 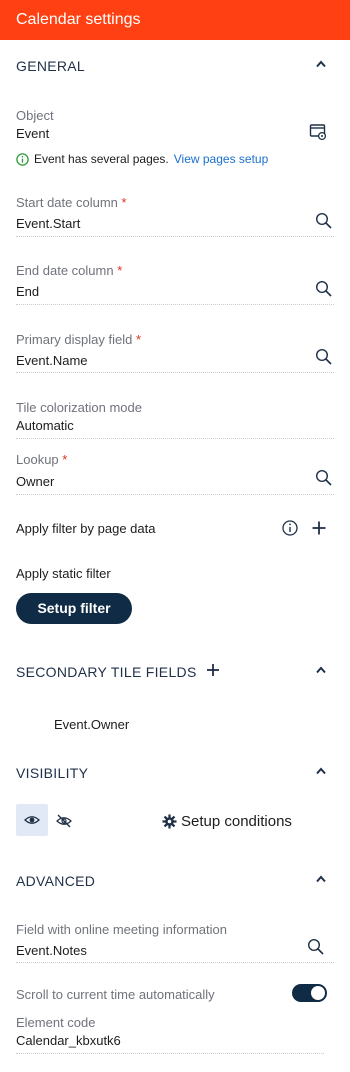 What do you see at coordinates (175, 494) in the screenshot?
I see `lookup-underline` at bounding box center [175, 494].